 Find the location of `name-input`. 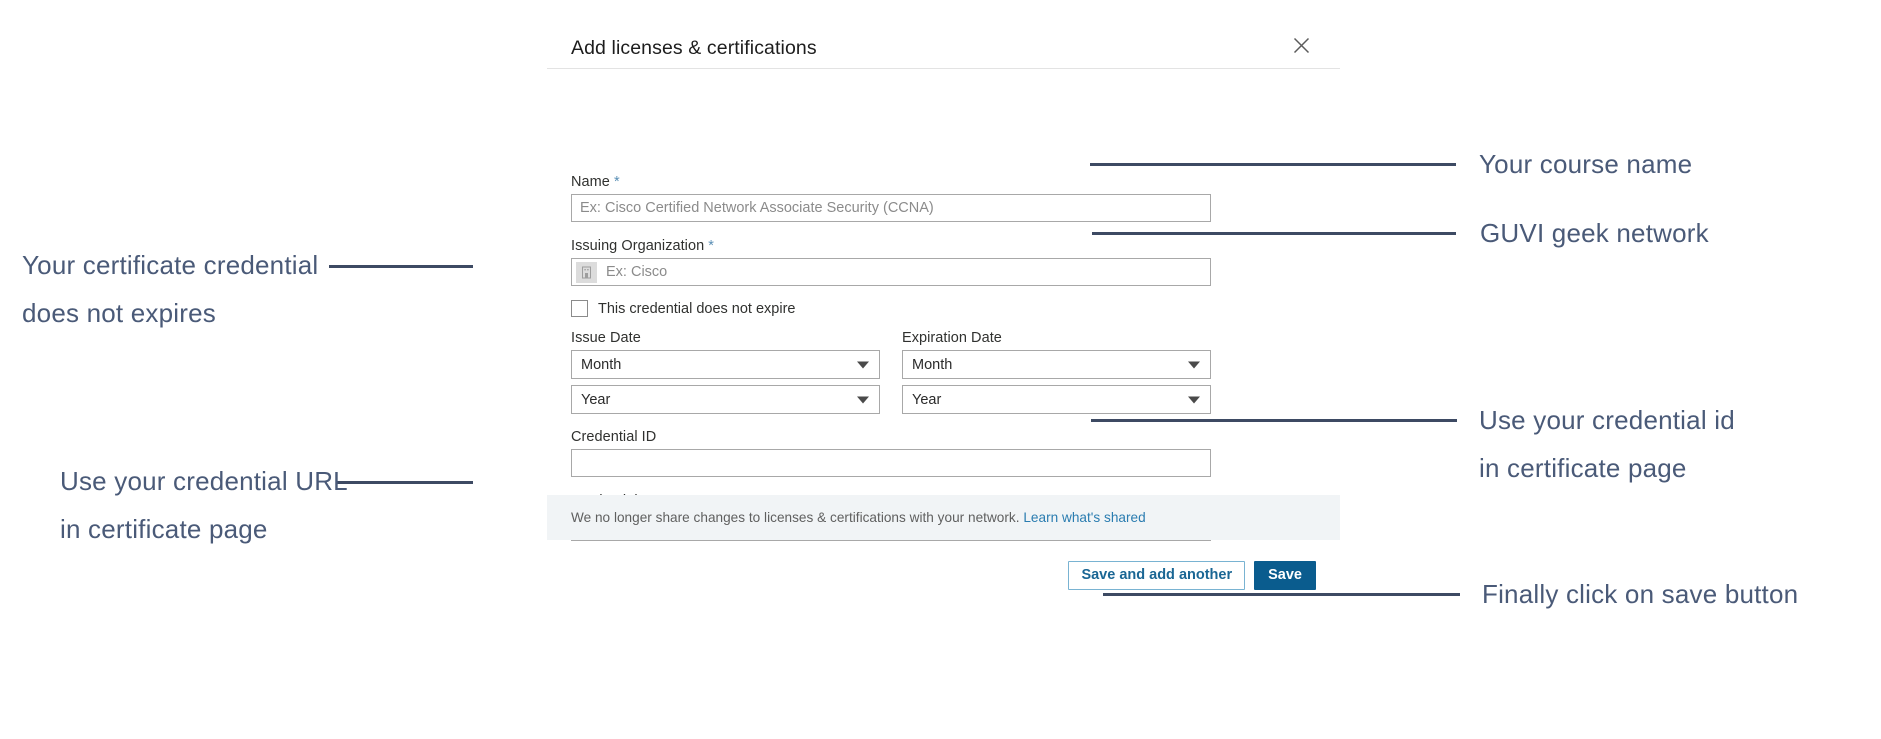

name-input is located at coordinates (891, 208).